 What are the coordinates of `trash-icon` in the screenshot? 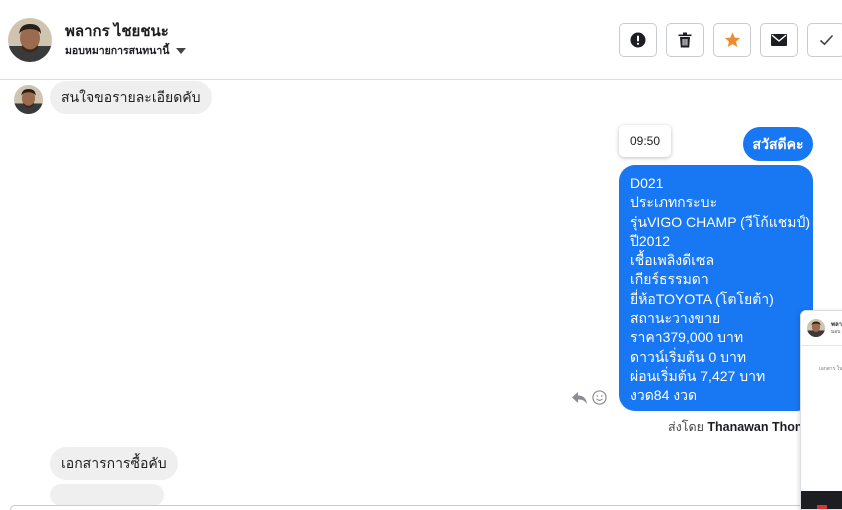 It's located at (685, 40).